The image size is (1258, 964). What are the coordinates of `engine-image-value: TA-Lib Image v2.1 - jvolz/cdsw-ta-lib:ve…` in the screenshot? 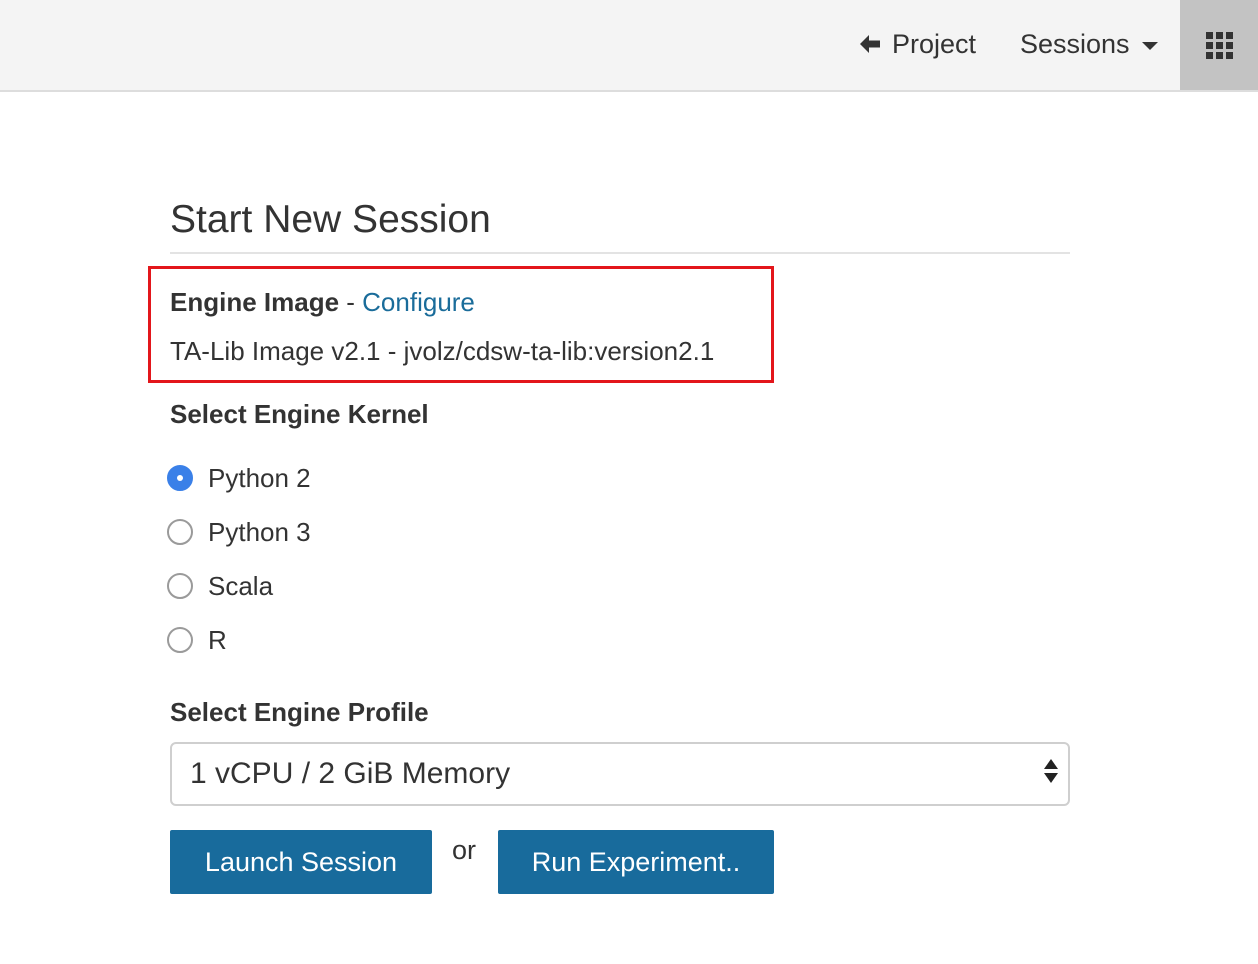 It's located at (442, 351).